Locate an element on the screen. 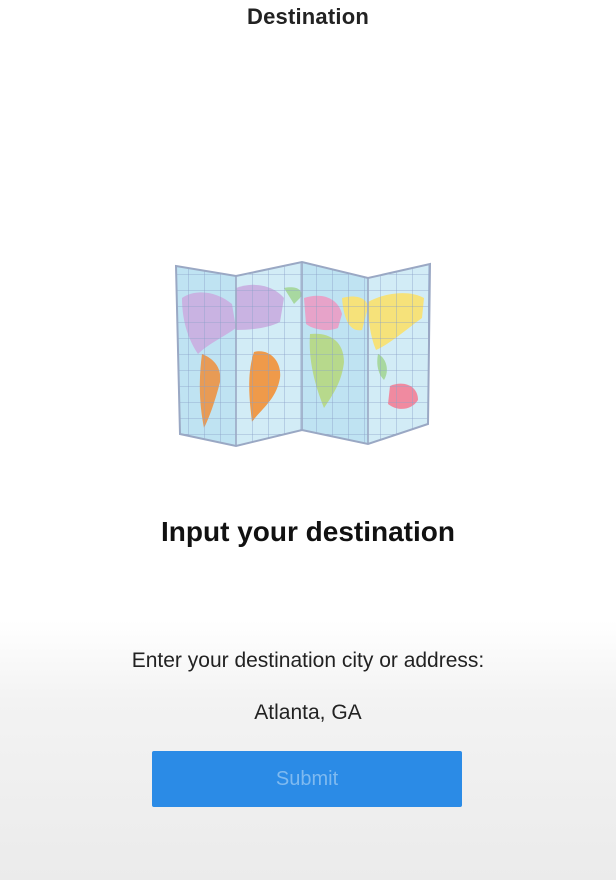 The width and height of the screenshot is (616, 880). page-heading: Input your destination is located at coordinates (308, 531).